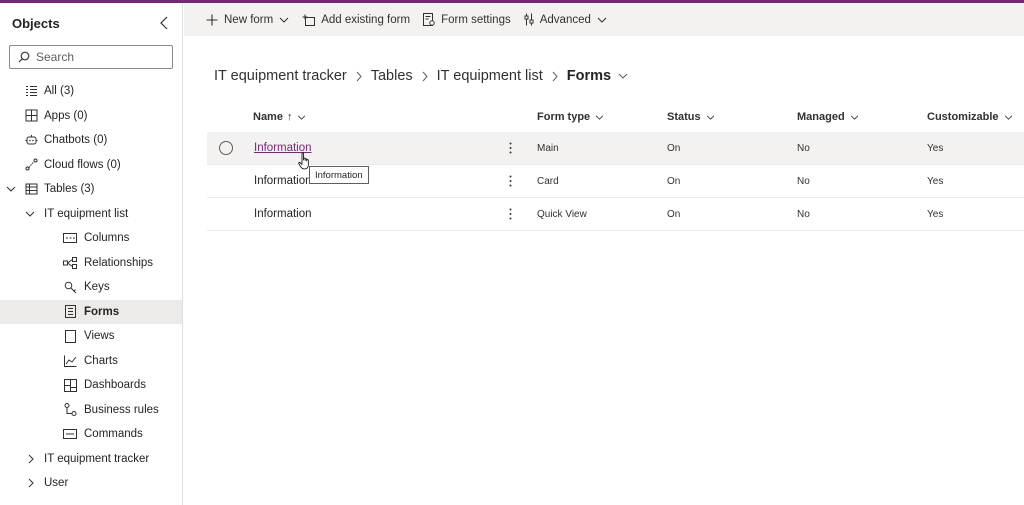  I want to click on tree-item-cloud-flows: Cloud flows (0), so click(91, 165).